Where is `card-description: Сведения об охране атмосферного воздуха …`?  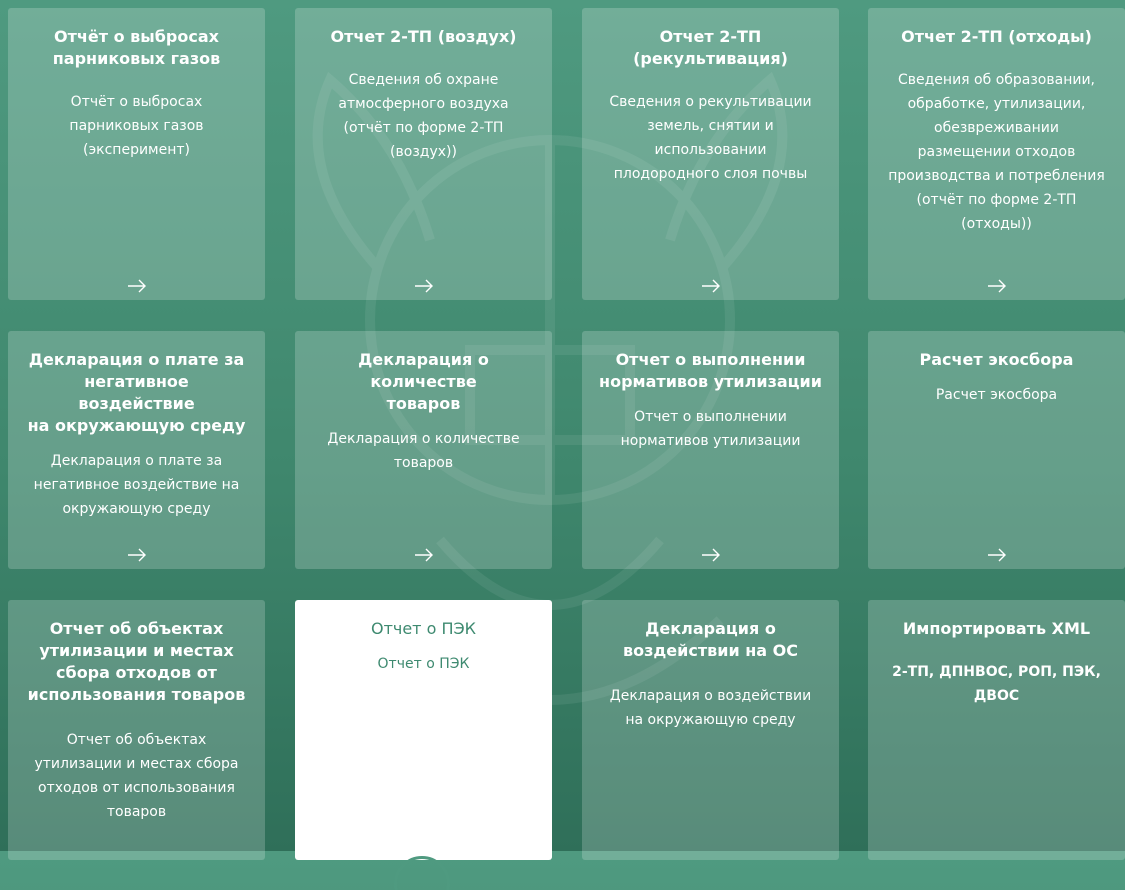
card-description: Сведения об охране атмосферного воздуха … is located at coordinates (423, 116).